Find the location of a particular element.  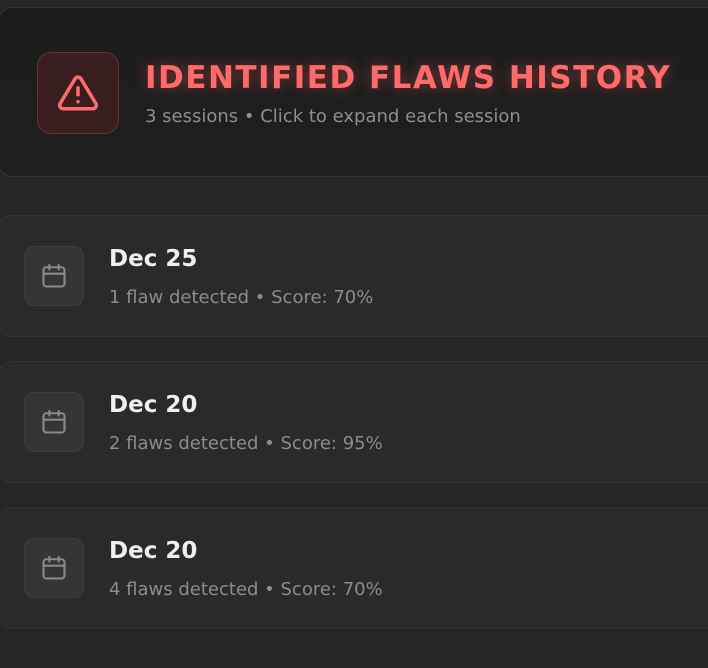

session-summary: 2 flaws detected • Score: 95% is located at coordinates (246, 443).